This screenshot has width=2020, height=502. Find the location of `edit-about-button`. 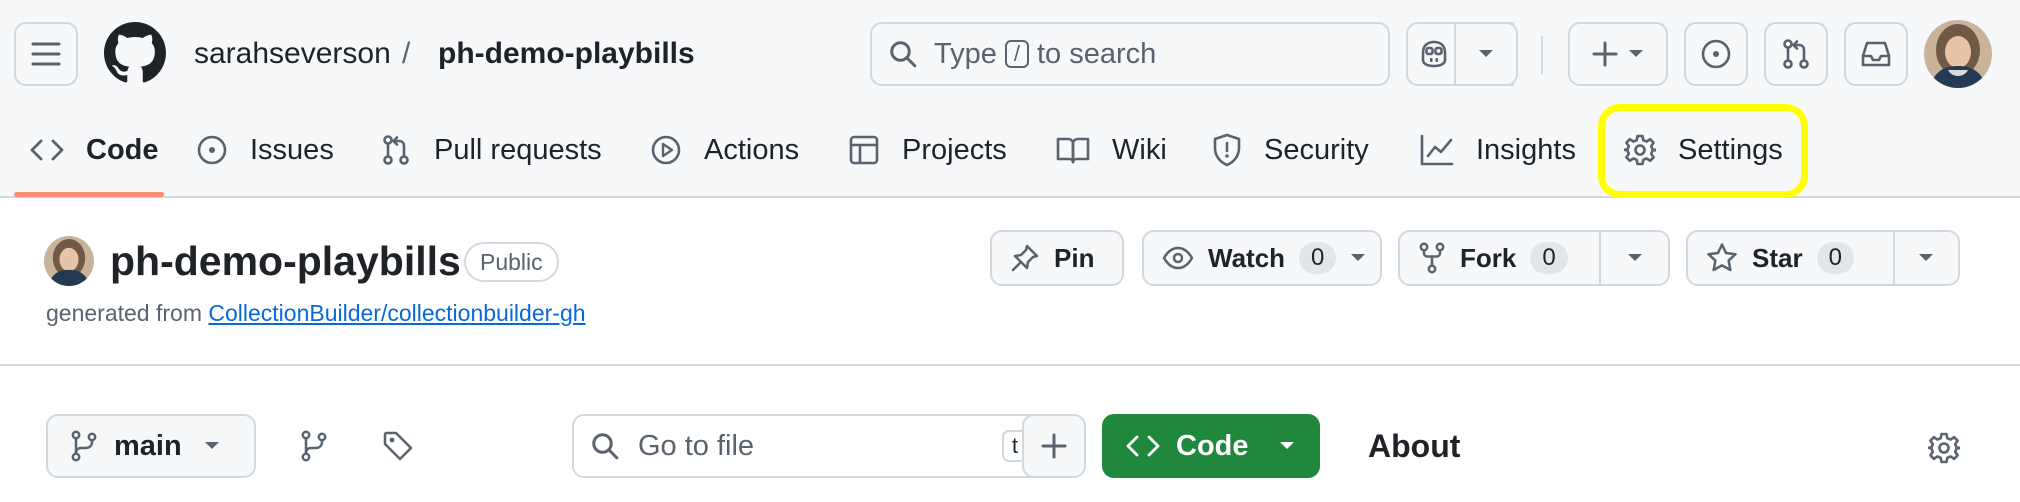

edit-about-button is located at coordinates (1944, 448).